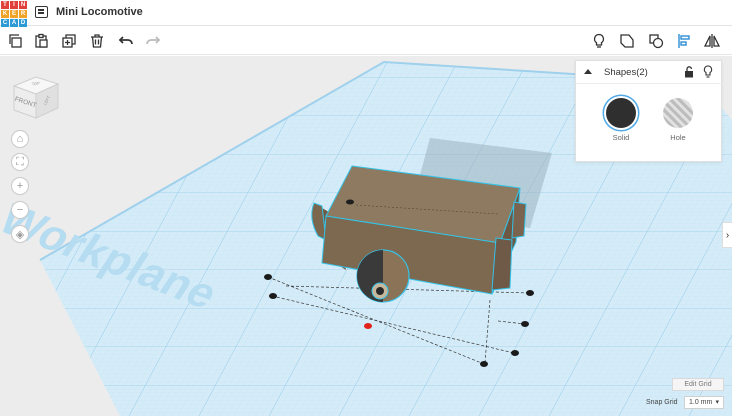 The image size is (732, 416). I want to click on panel-header: Shapes(2), so click(649, 72).